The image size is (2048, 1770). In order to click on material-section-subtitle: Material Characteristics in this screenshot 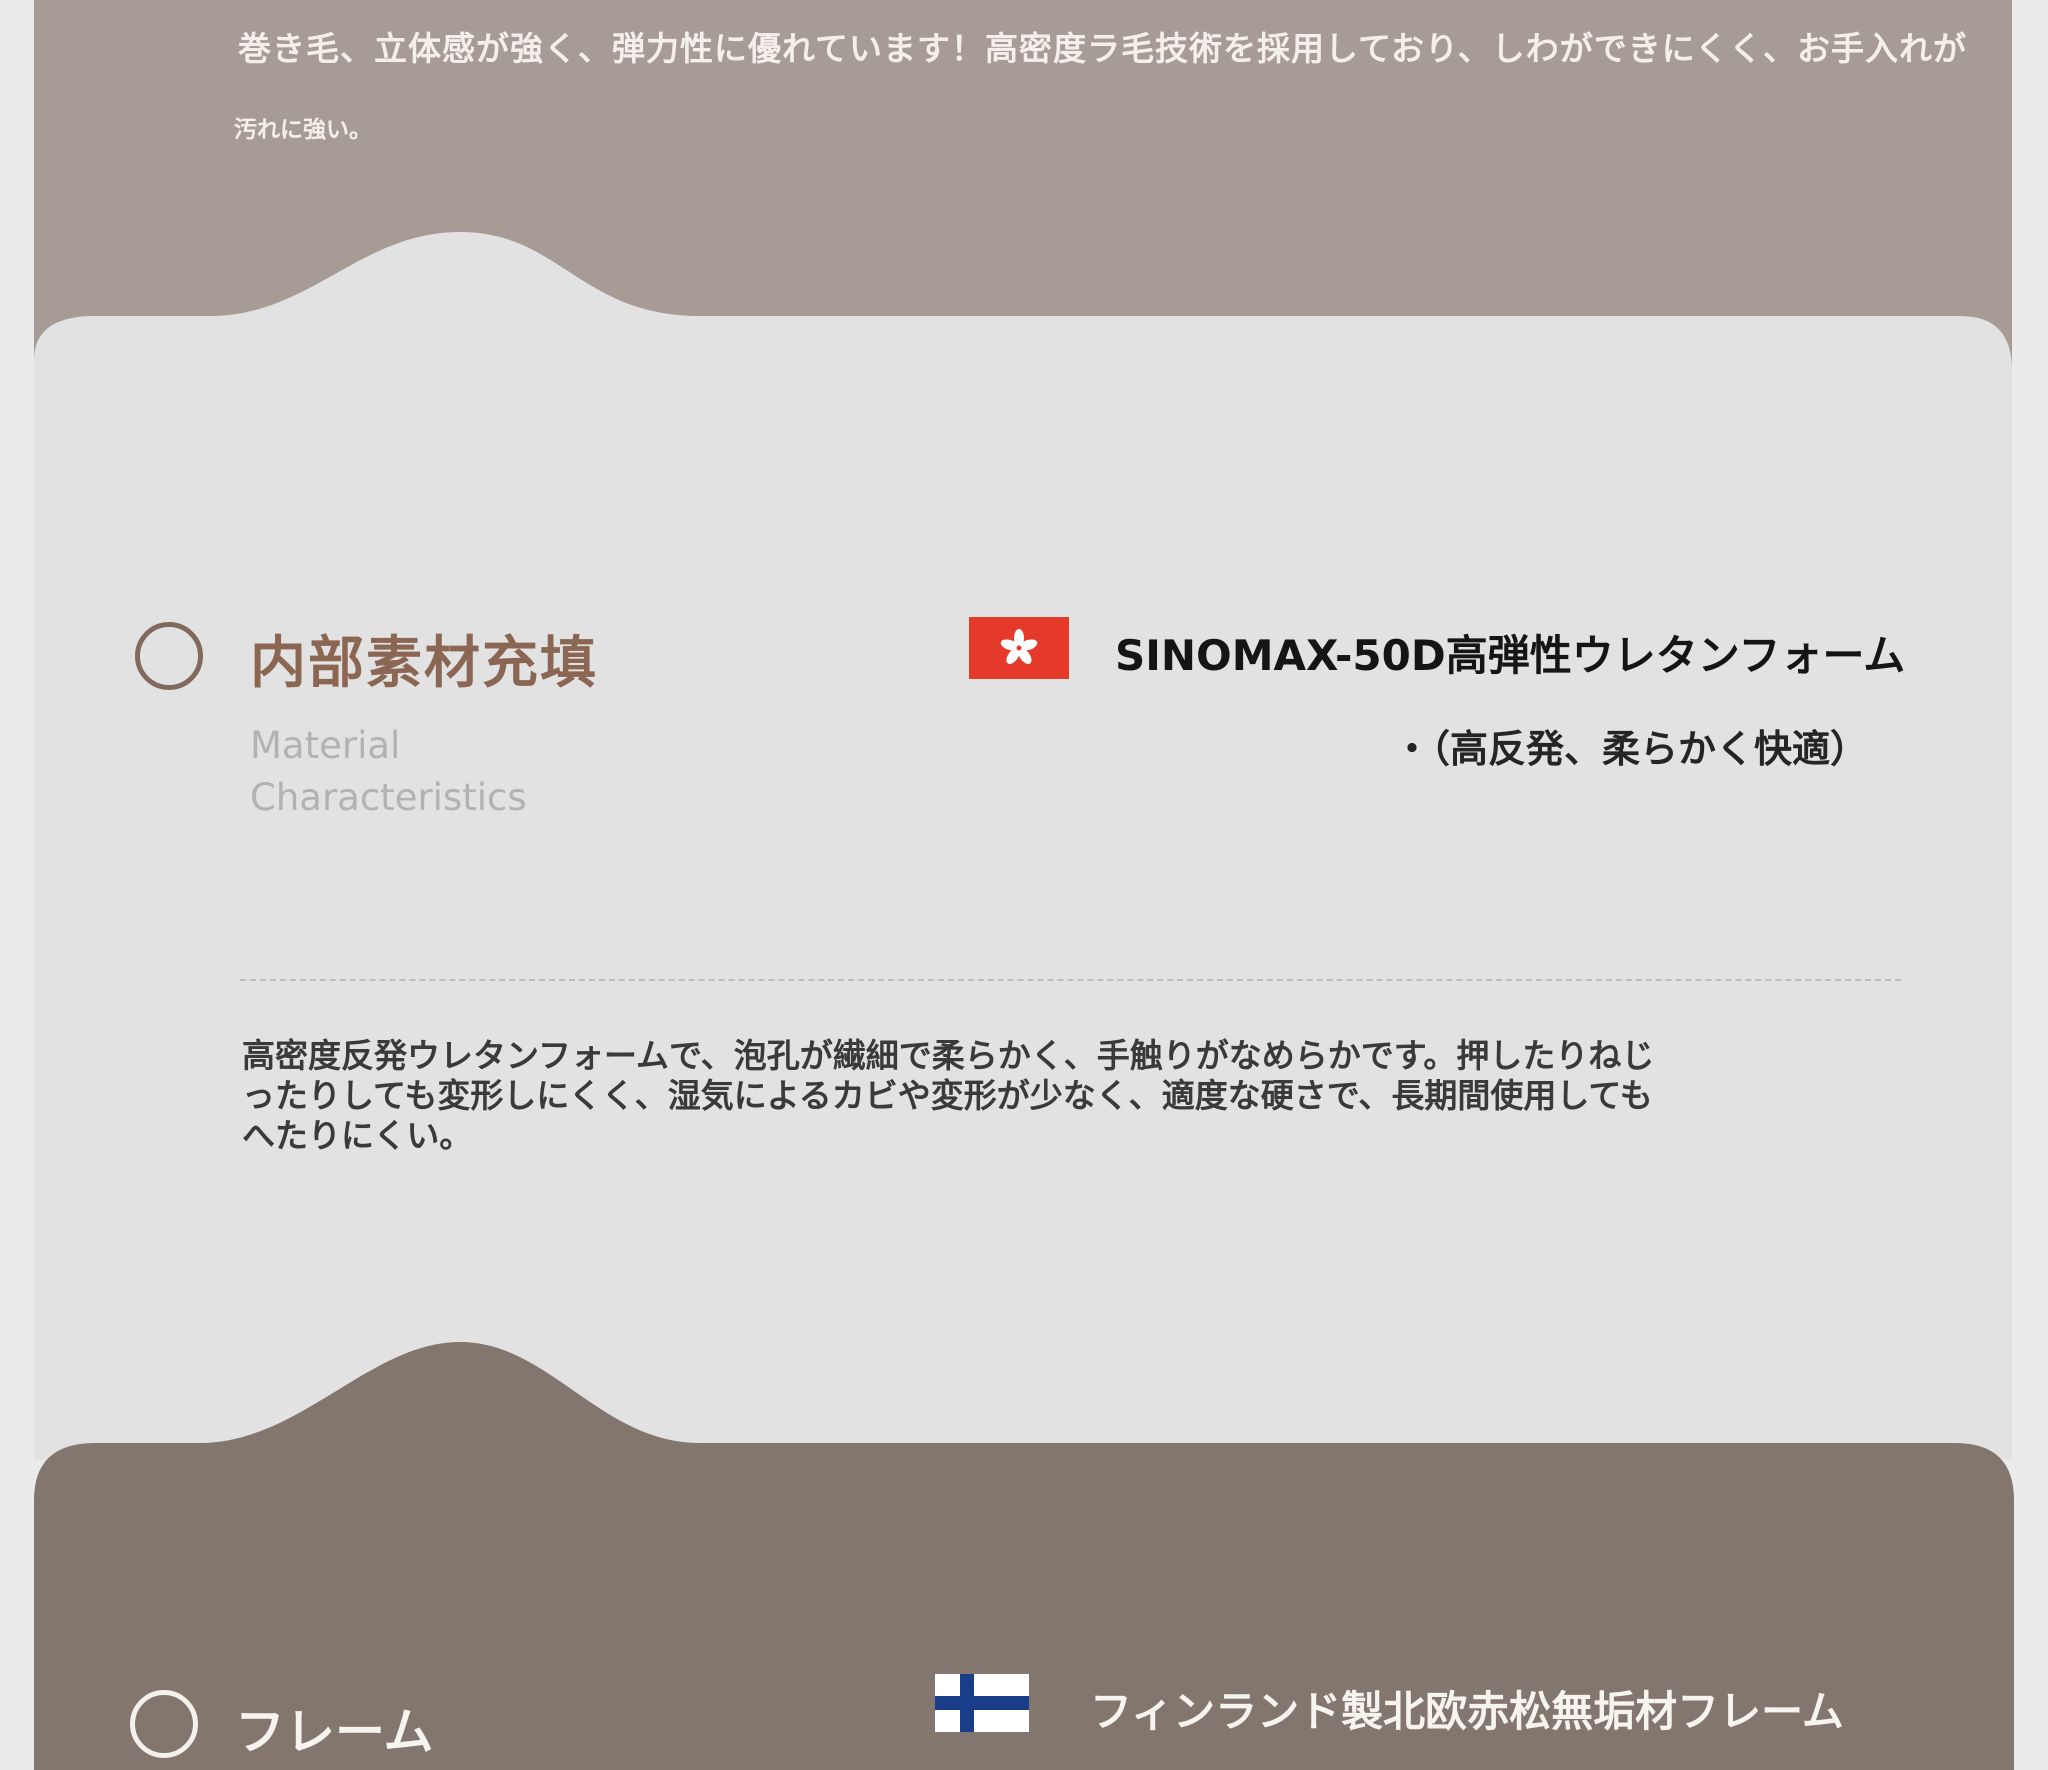, I will do `click(388, 771)`.